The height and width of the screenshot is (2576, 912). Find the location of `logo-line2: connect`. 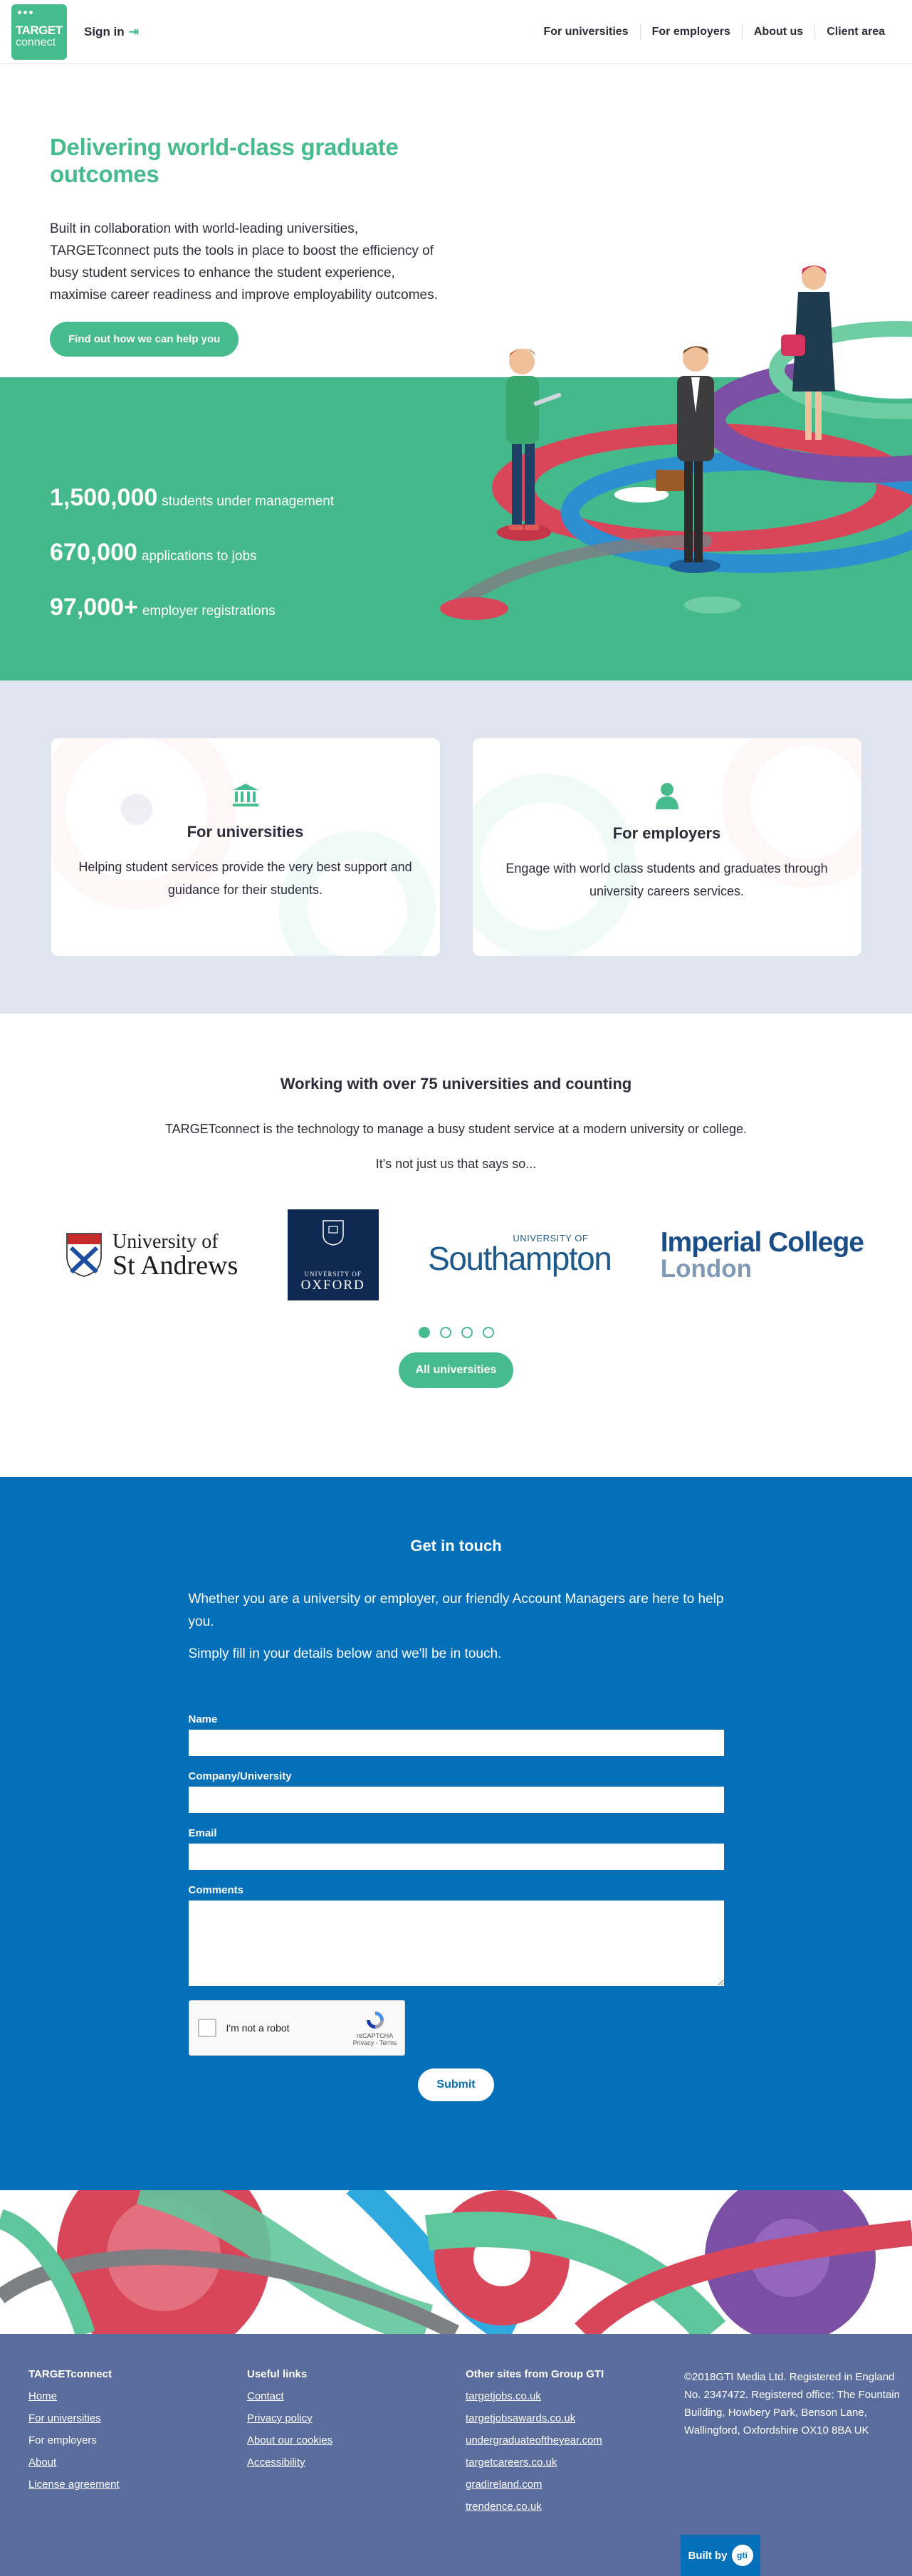

logo-line2: connect is located at coordinates (36, 42).